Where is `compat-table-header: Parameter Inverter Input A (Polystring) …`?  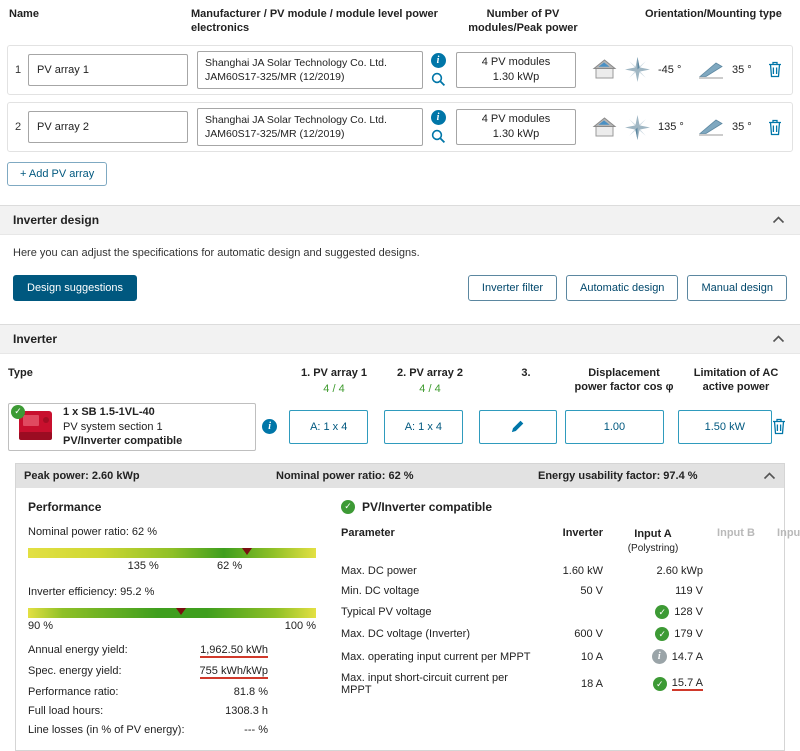 compat-table-header: Parameter Inverter Input A (Polystring) … is located at coordinates (570, 541).